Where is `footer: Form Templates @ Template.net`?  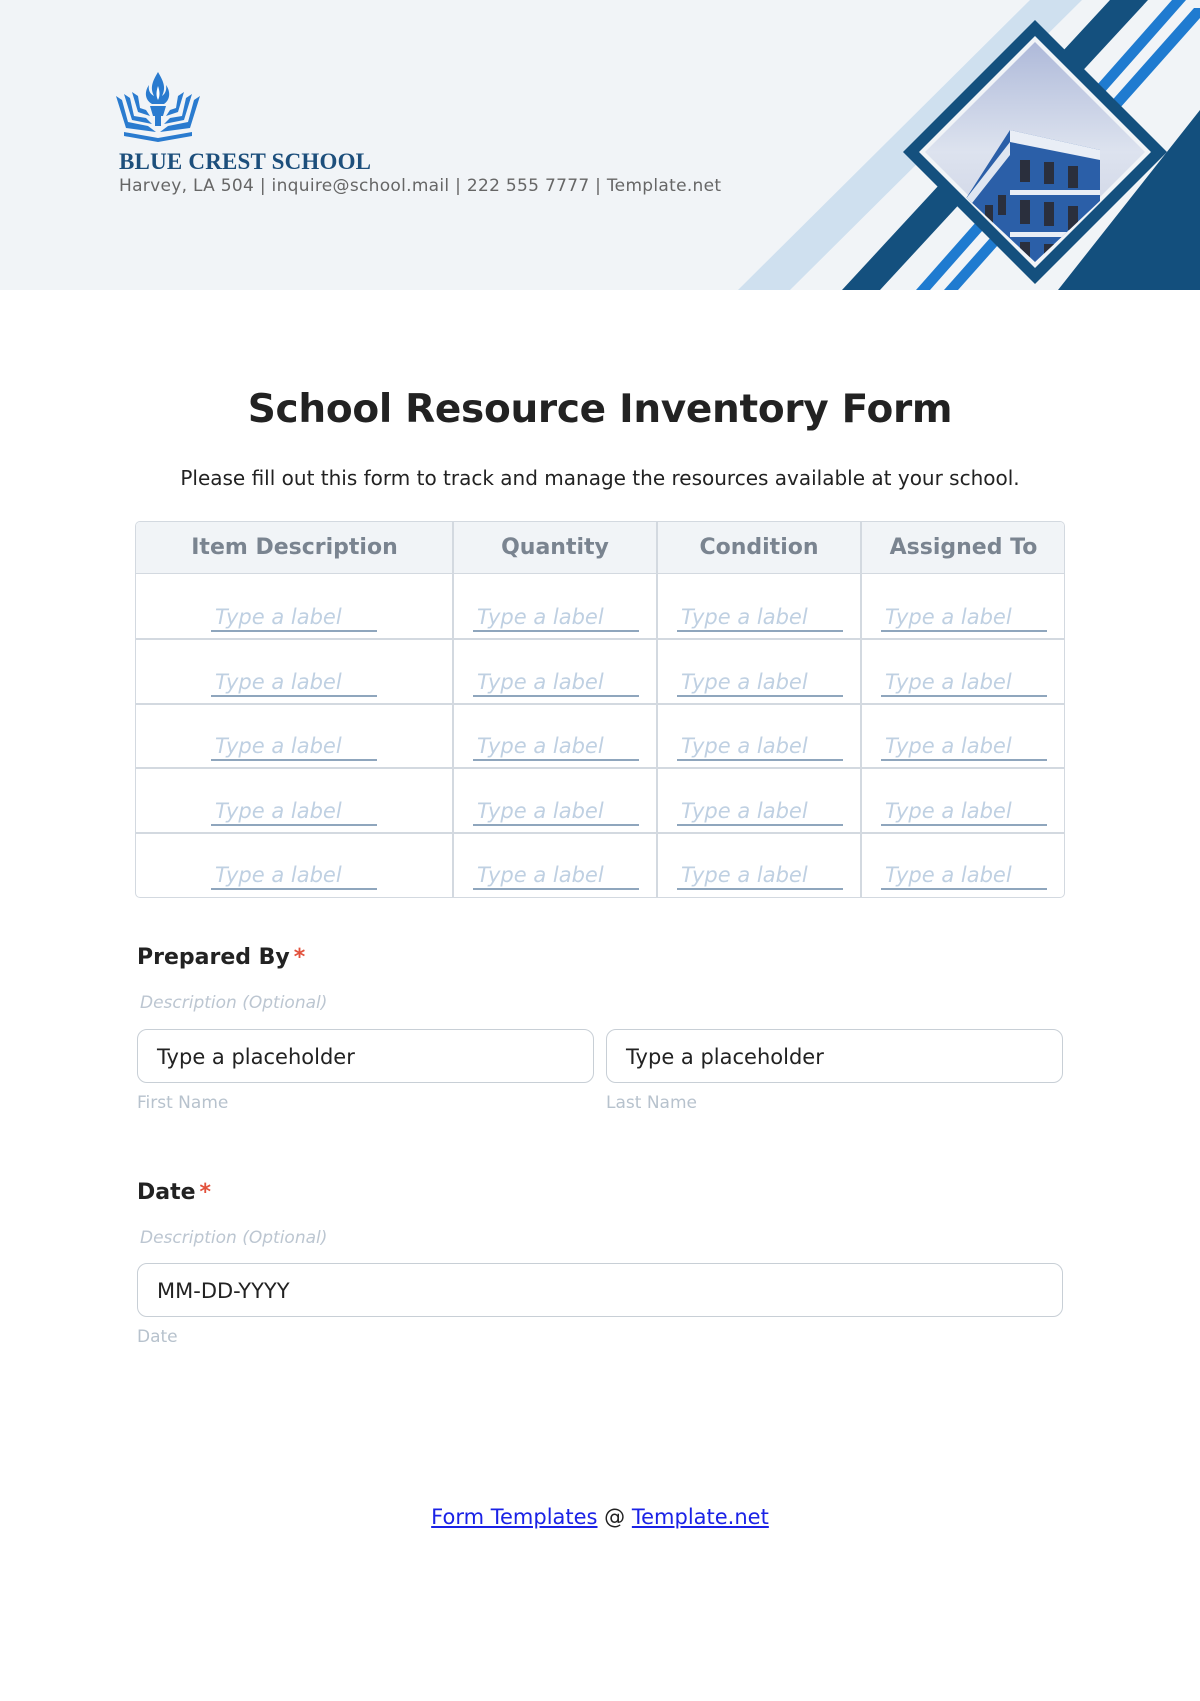 footer: Form Templates @ Template.net is located at coordinates (600, 1517).